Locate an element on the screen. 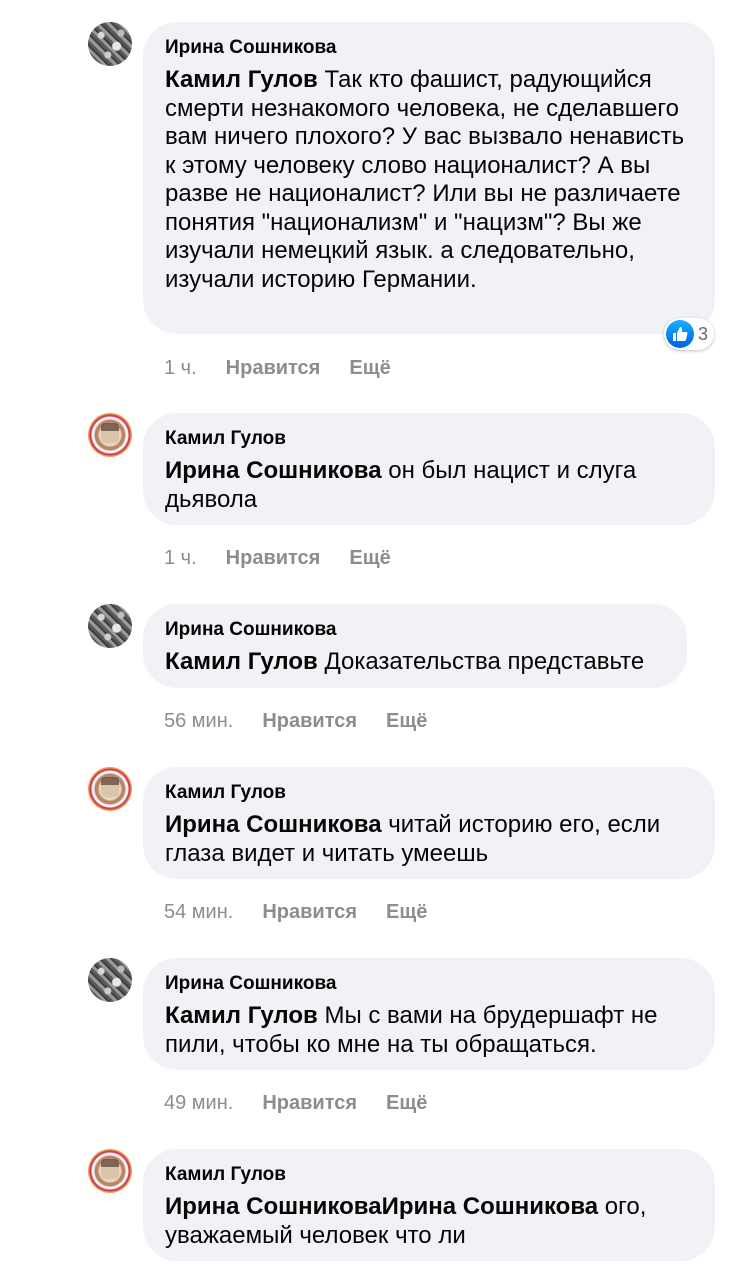 This screenshot has width=735, height=1280. mention-link: Ирина СошниковаИрина Сошникова is located at coordinates (381, 1206).